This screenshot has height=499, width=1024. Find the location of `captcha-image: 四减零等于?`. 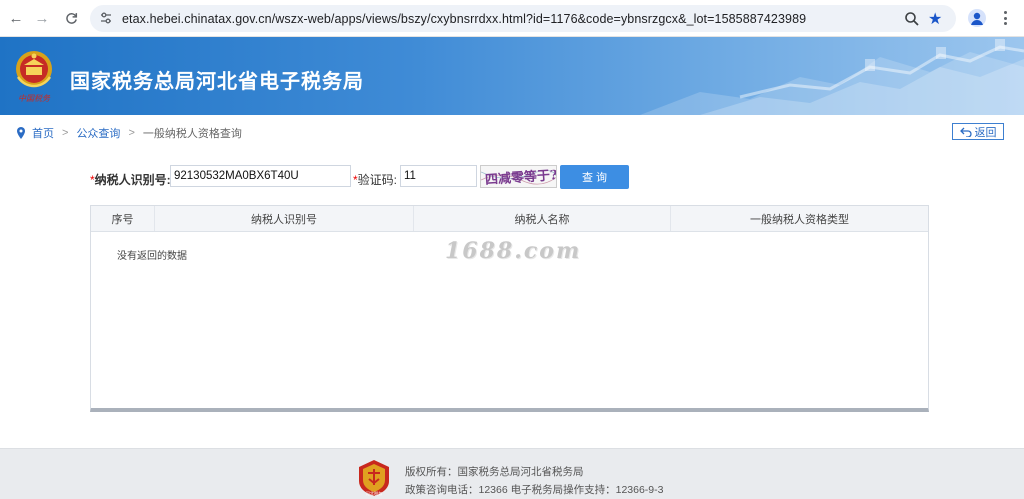

captcha-image: 四减零等于? is located at coordinates (518, 176).